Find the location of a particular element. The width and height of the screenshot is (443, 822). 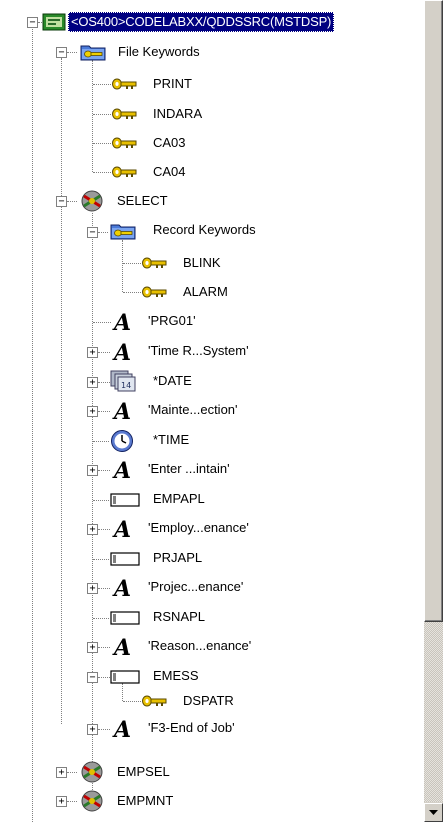

field-emess: EMESS is located at coordinates (176, 676).